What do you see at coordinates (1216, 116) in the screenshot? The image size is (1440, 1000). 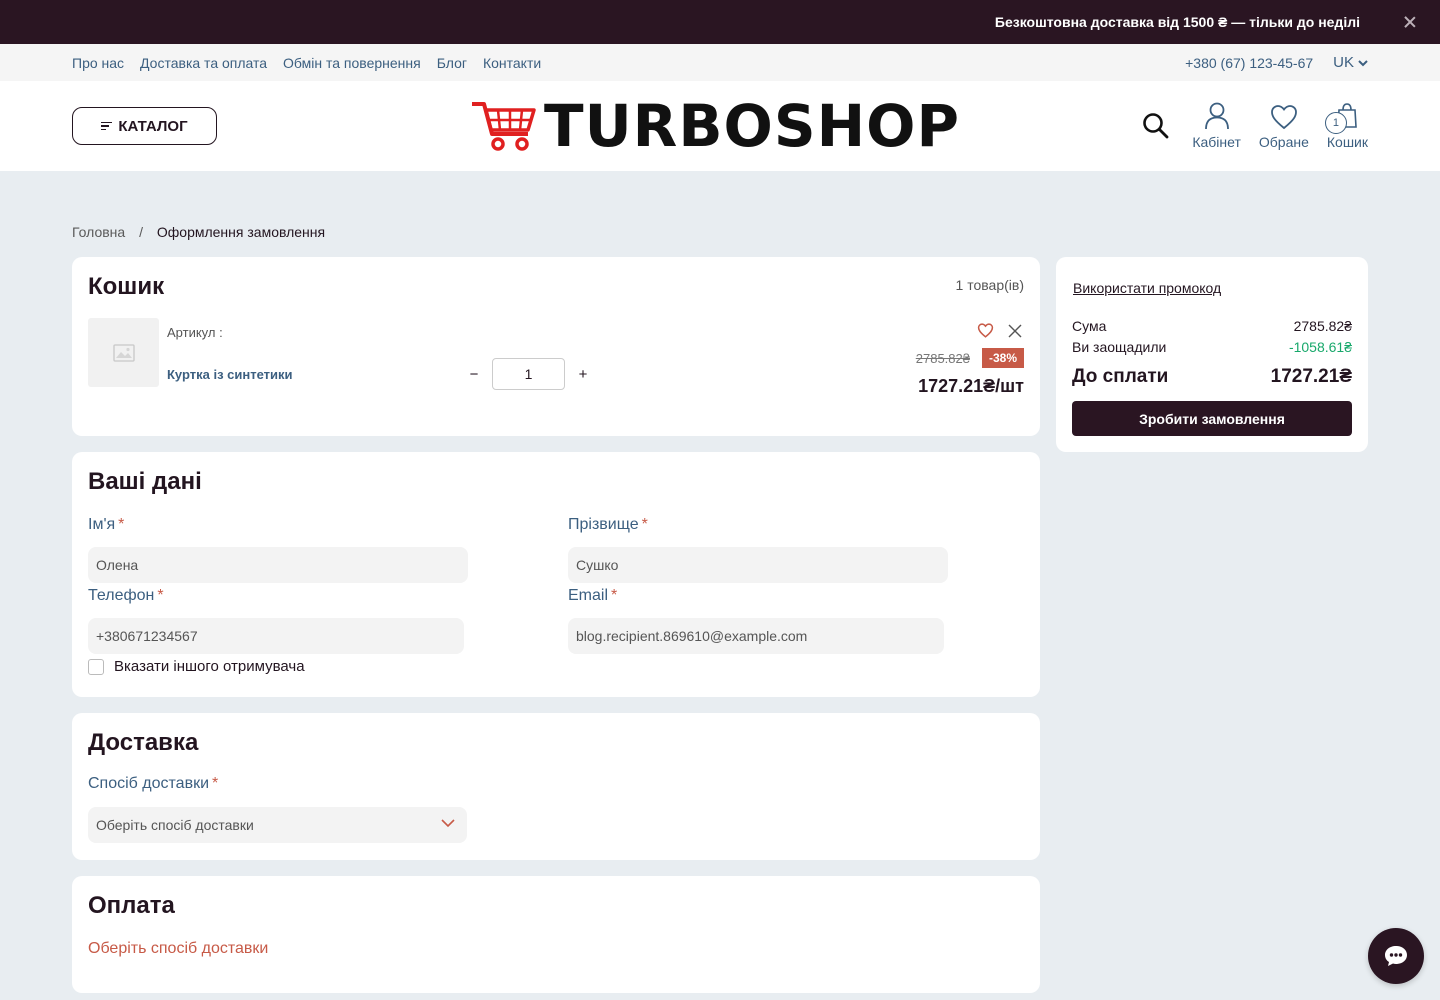 I see `user-icon` at bounding box center [1216, 116].